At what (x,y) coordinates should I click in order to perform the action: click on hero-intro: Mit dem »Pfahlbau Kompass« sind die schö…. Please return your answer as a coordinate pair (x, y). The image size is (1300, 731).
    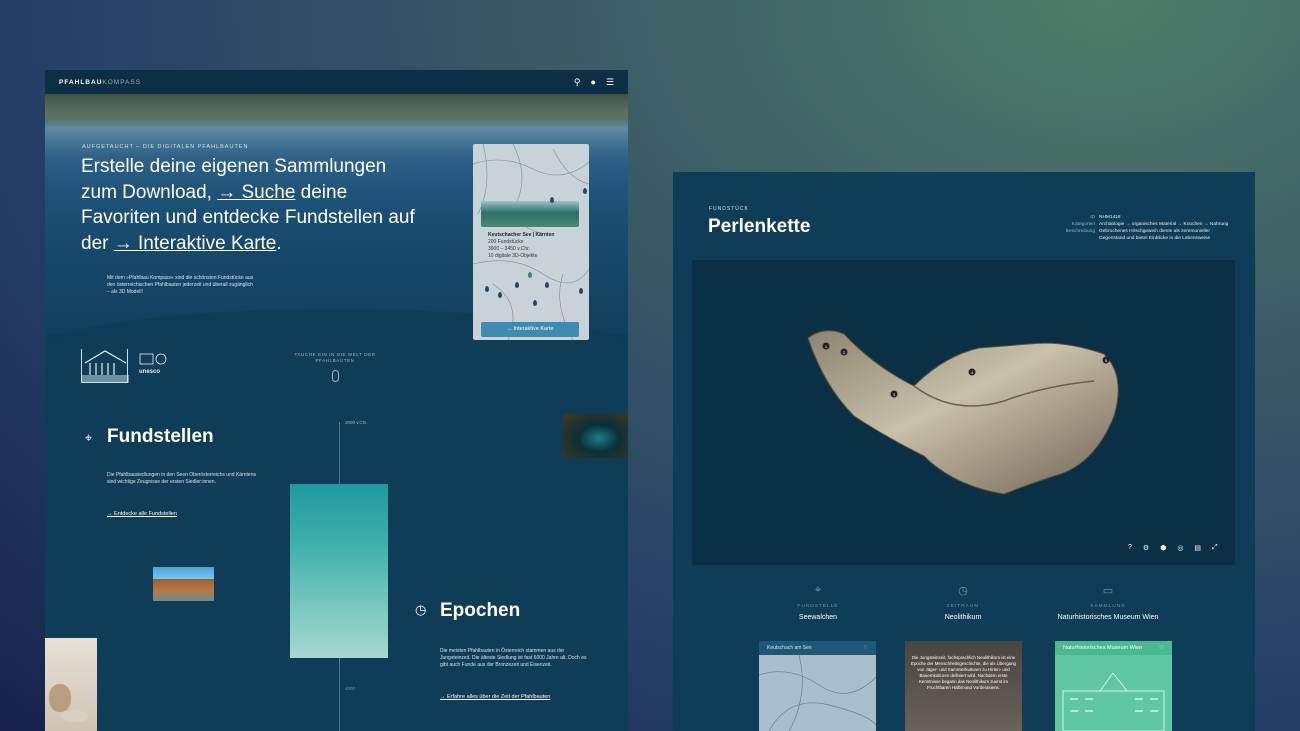
    Looking at the image, I should click on (180, 285).